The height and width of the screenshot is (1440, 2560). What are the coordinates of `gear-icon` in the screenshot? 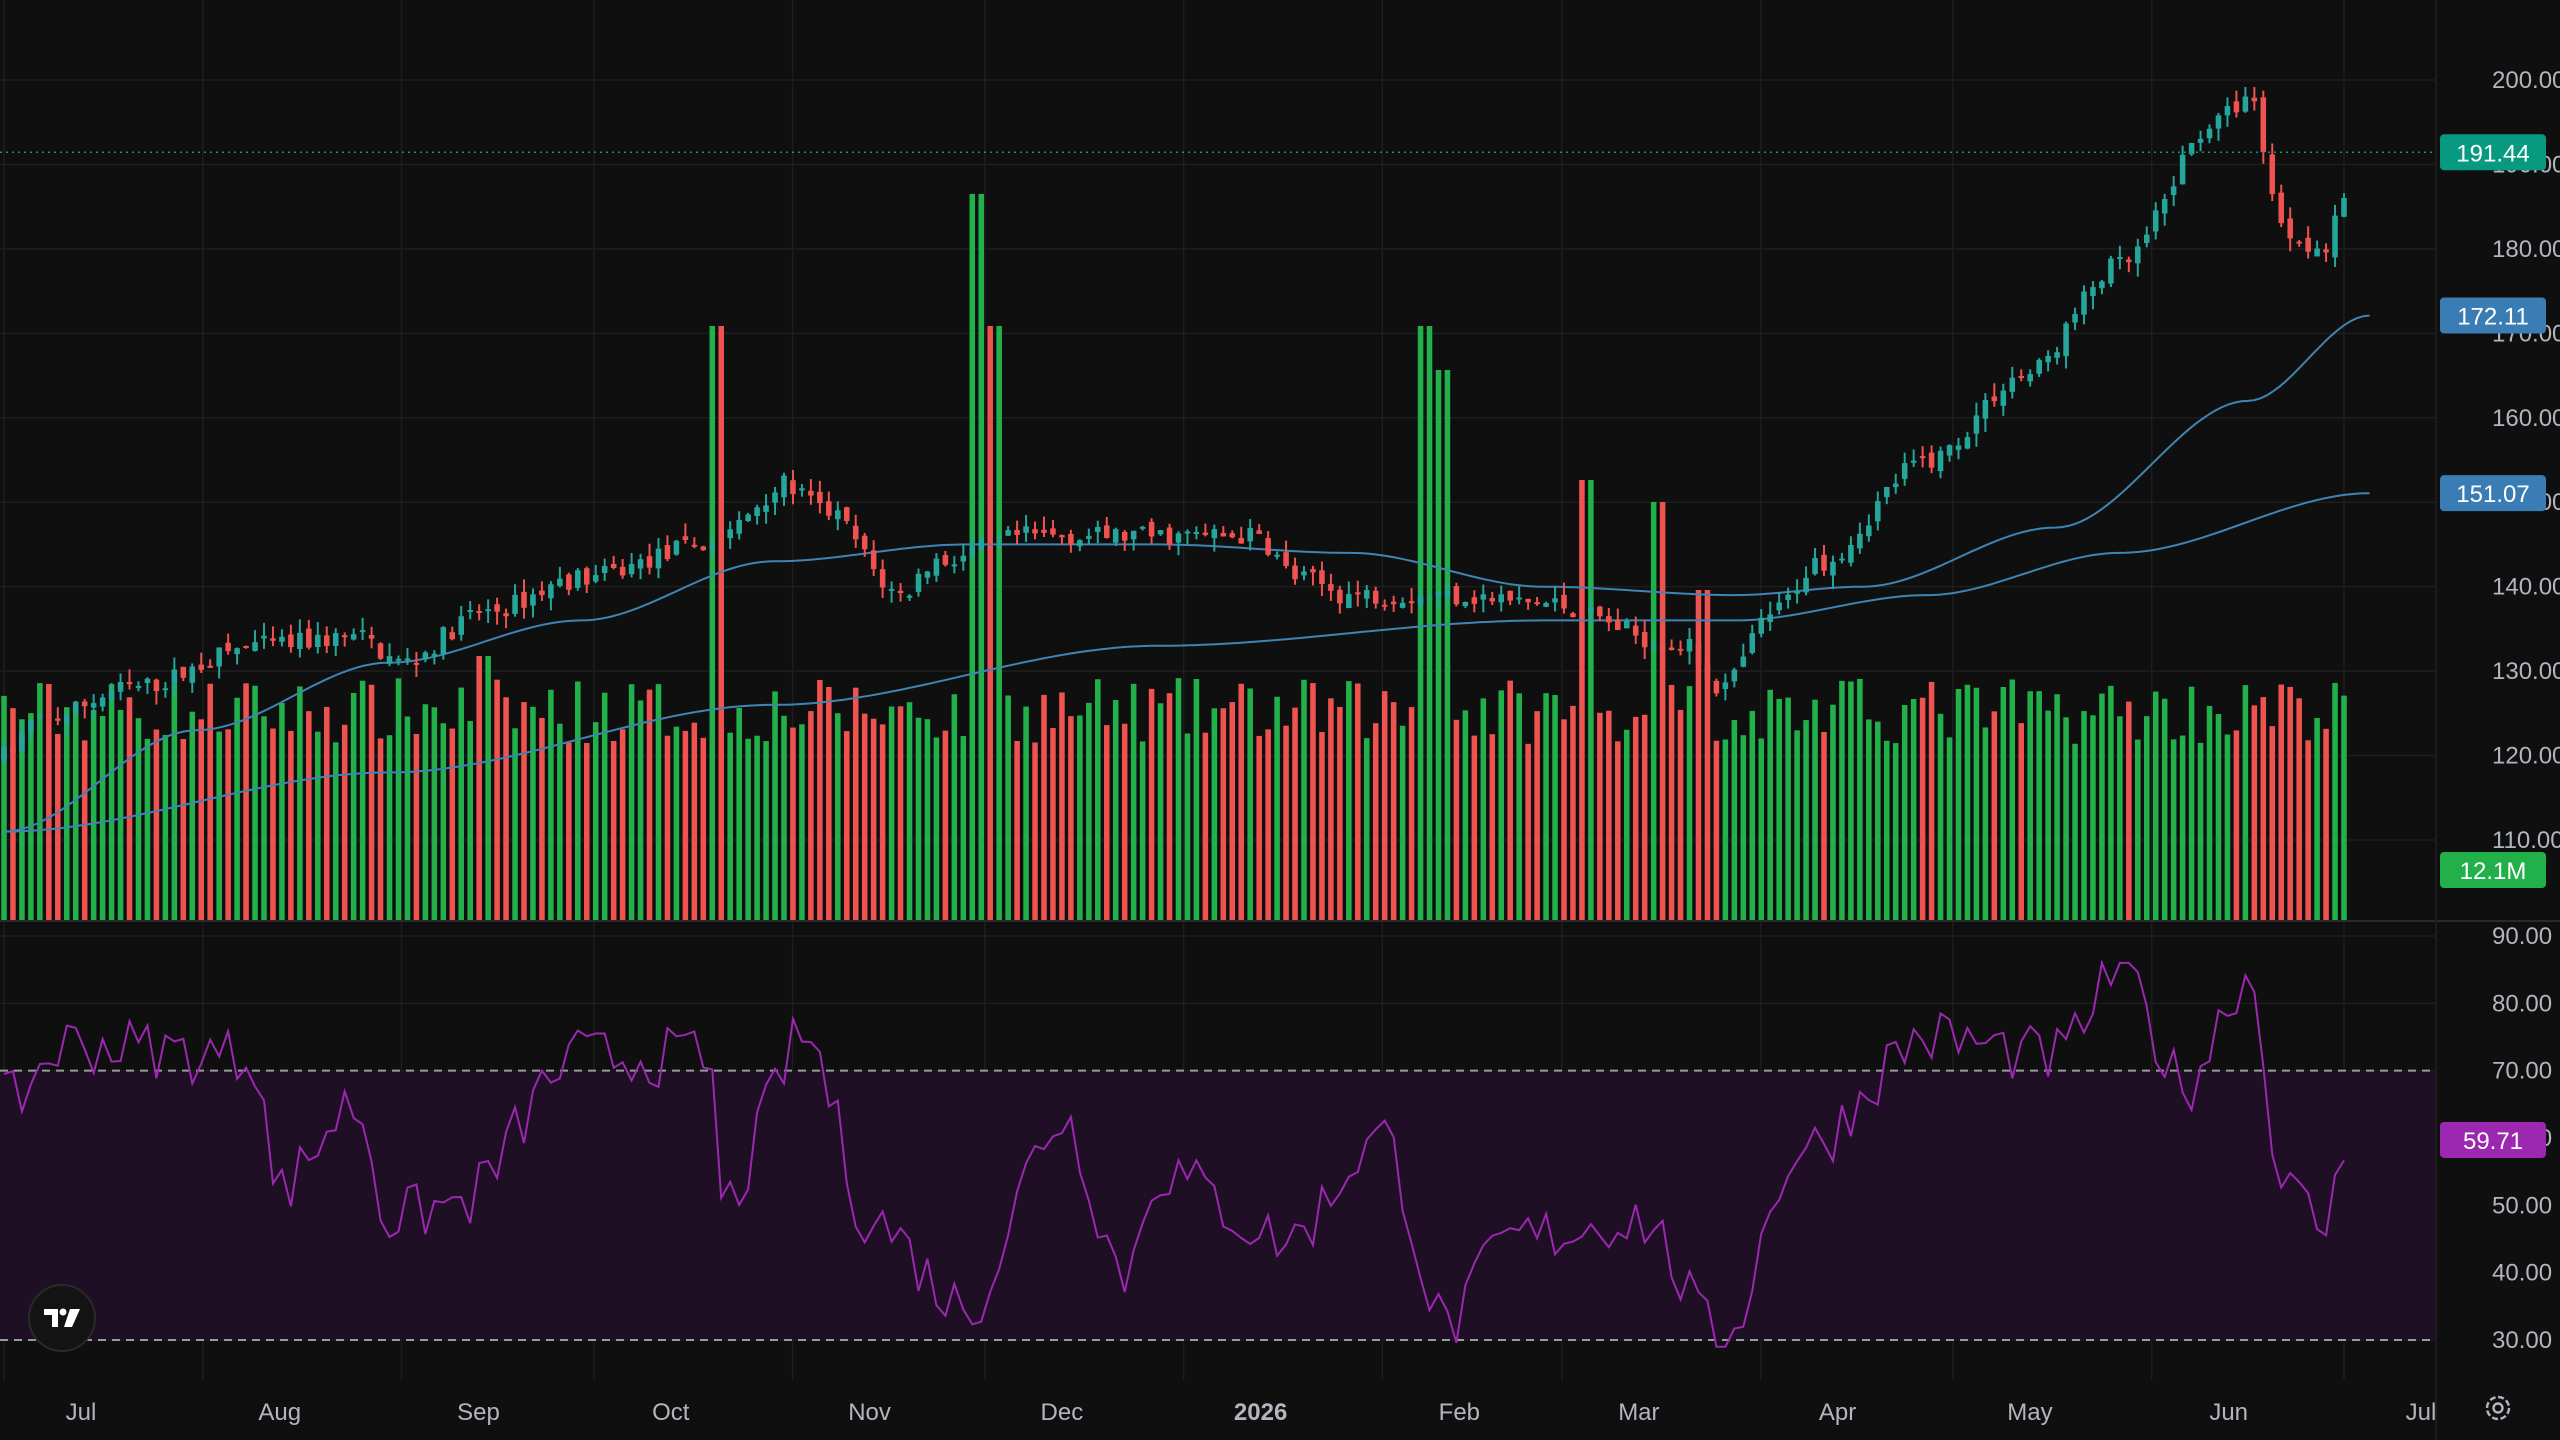 It's located at (2498, 1408).